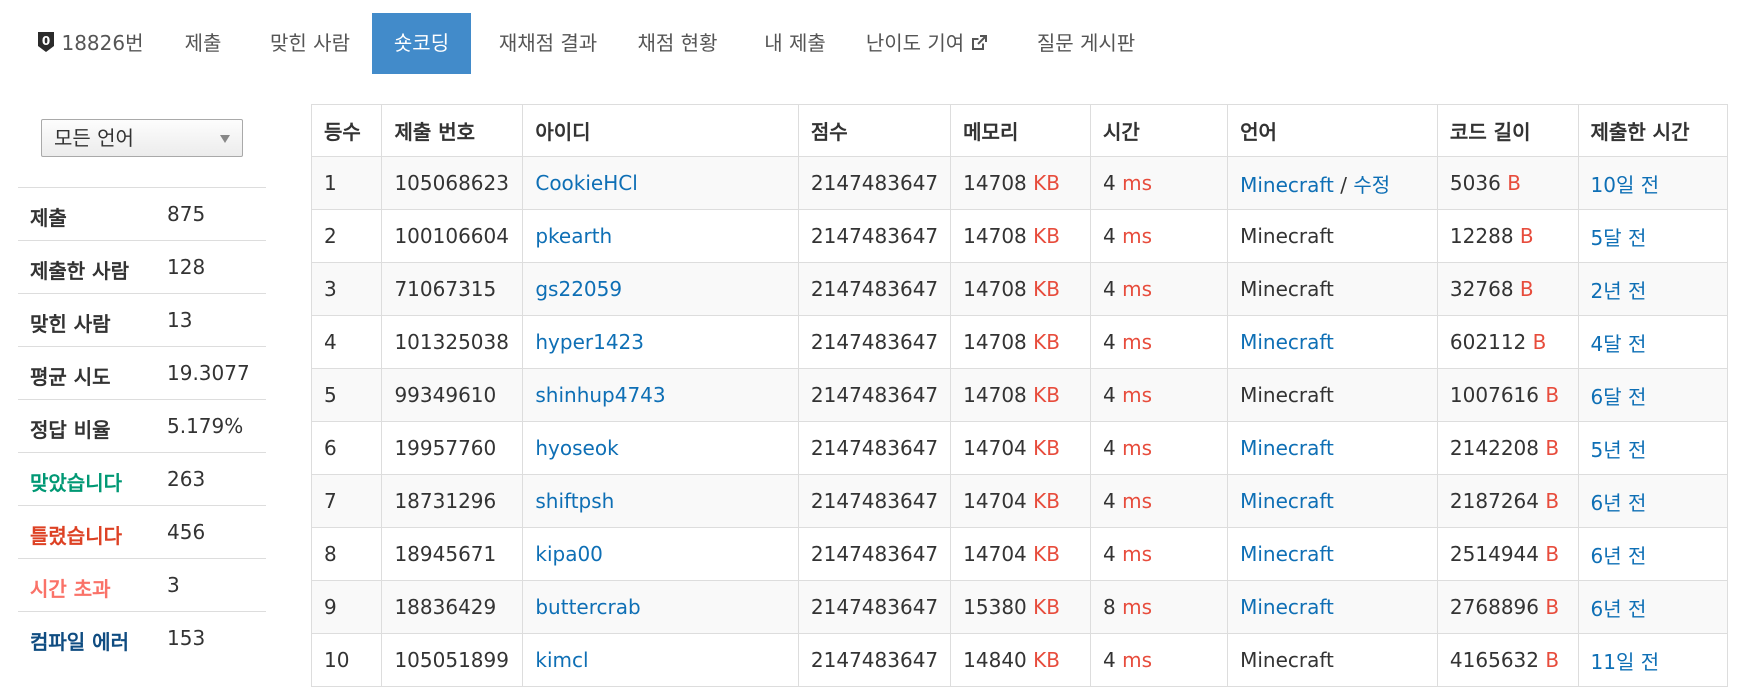 The height and width of the screenshot is (687, 1747). I want to click on user-link: shiftpsh, so click(574, 501).